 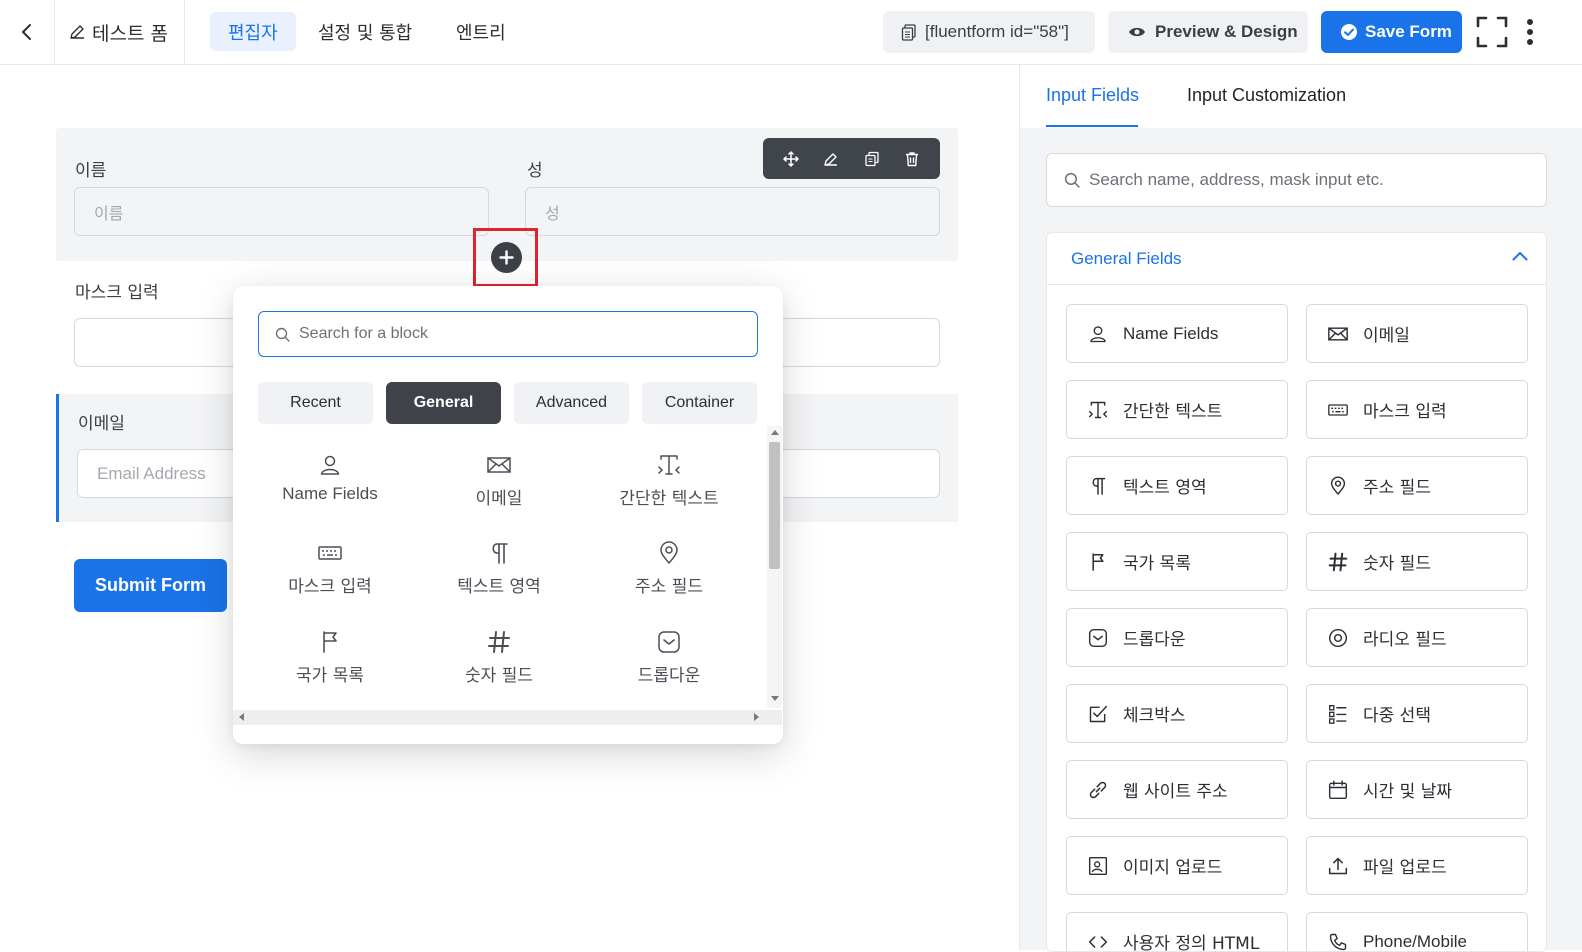 I want to click on block-item-simple-text: 간단한 텍스트, so click(x=669, y=487).